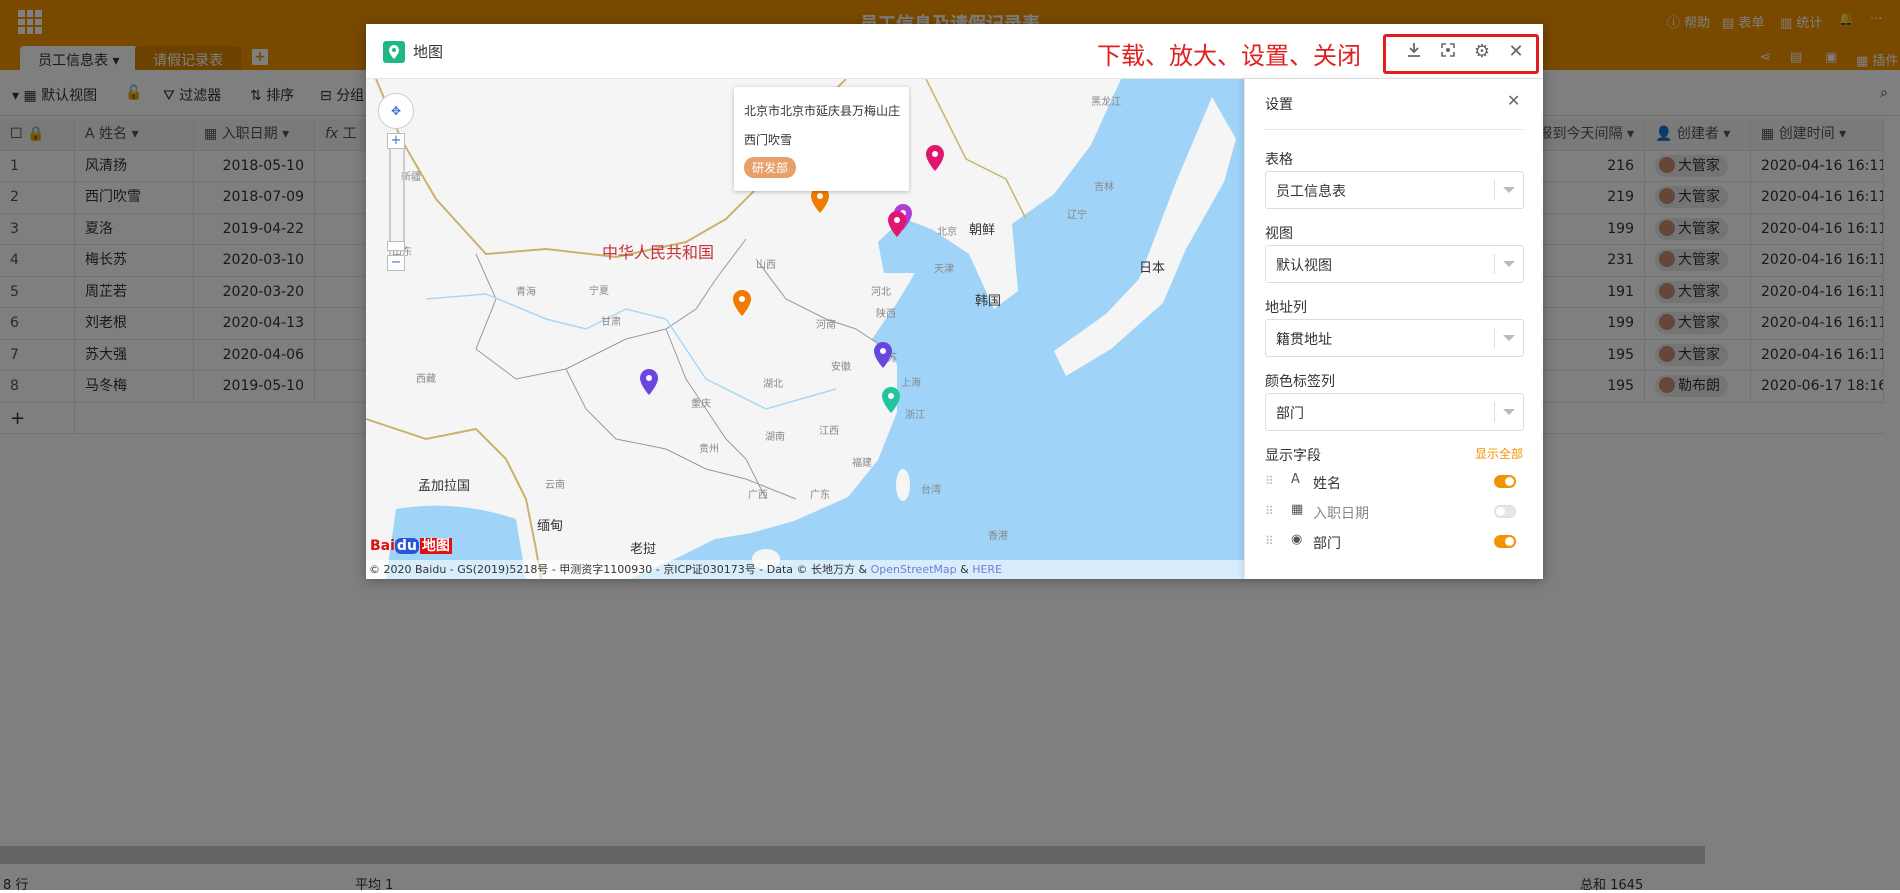 The width and height of the screenshot is (1900, 893). Describe the element at coordinates (1414, 52) in the screenshot. I see `download-icon` at that location.